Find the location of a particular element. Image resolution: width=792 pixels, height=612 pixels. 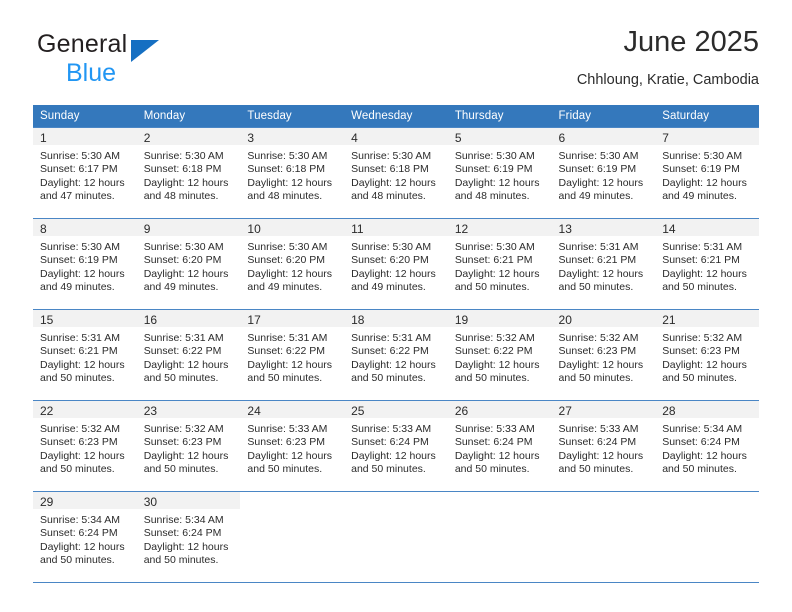

daylight-text-line2: and 49 minutes. is located at coordinates (388, 287).